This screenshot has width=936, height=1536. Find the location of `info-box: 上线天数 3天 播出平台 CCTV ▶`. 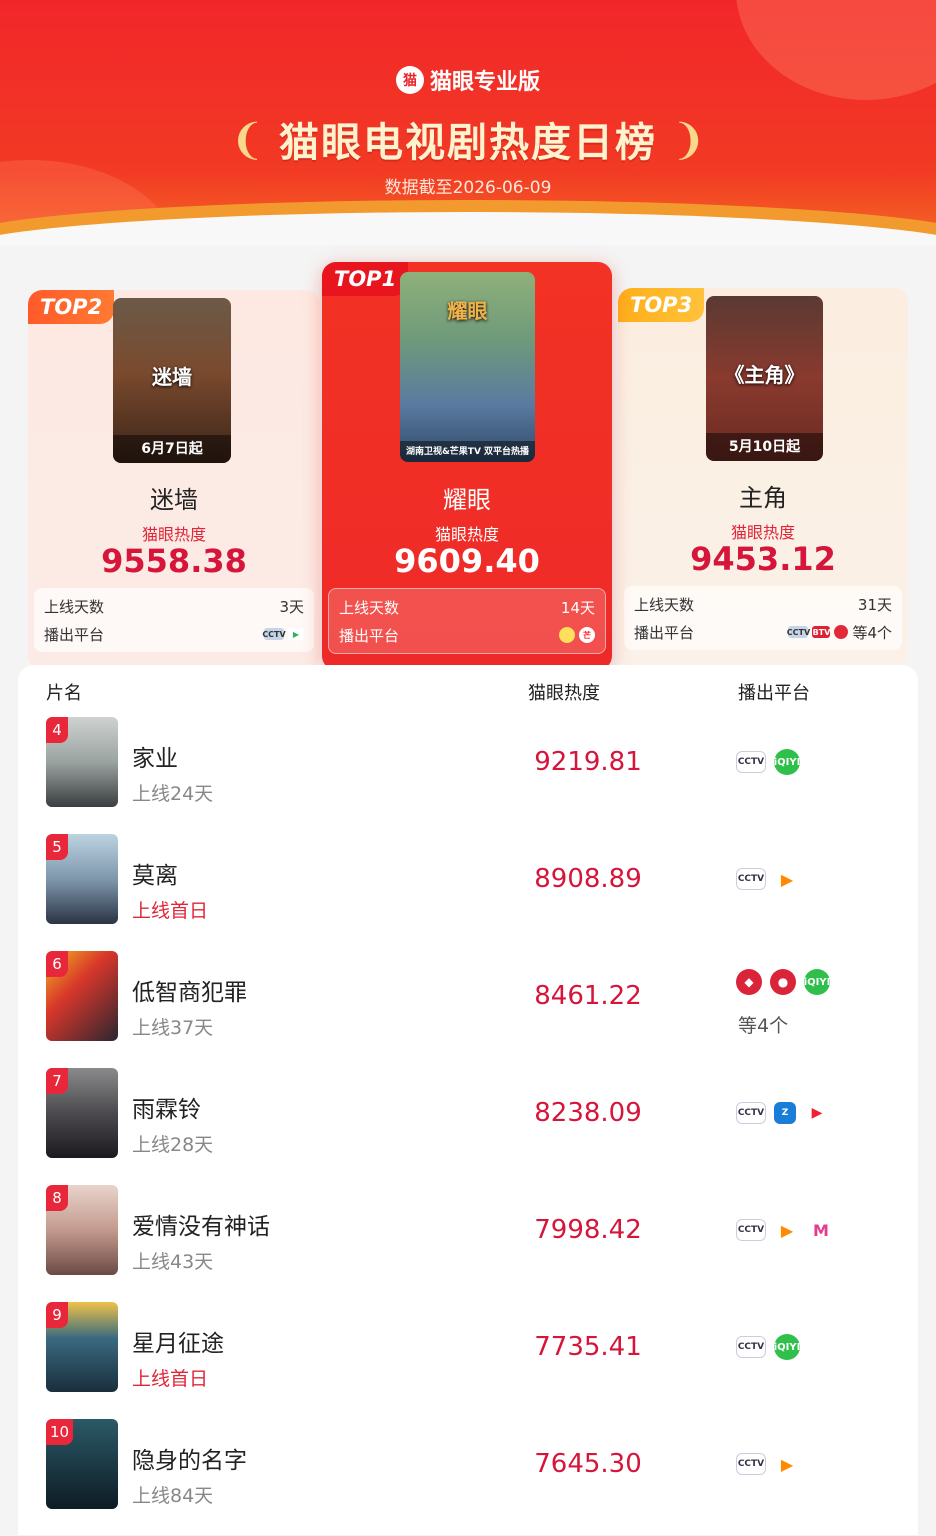

info-box: 上线天数 3天 播出平台 CCTV ▶ is located at coordinates (174, 620).